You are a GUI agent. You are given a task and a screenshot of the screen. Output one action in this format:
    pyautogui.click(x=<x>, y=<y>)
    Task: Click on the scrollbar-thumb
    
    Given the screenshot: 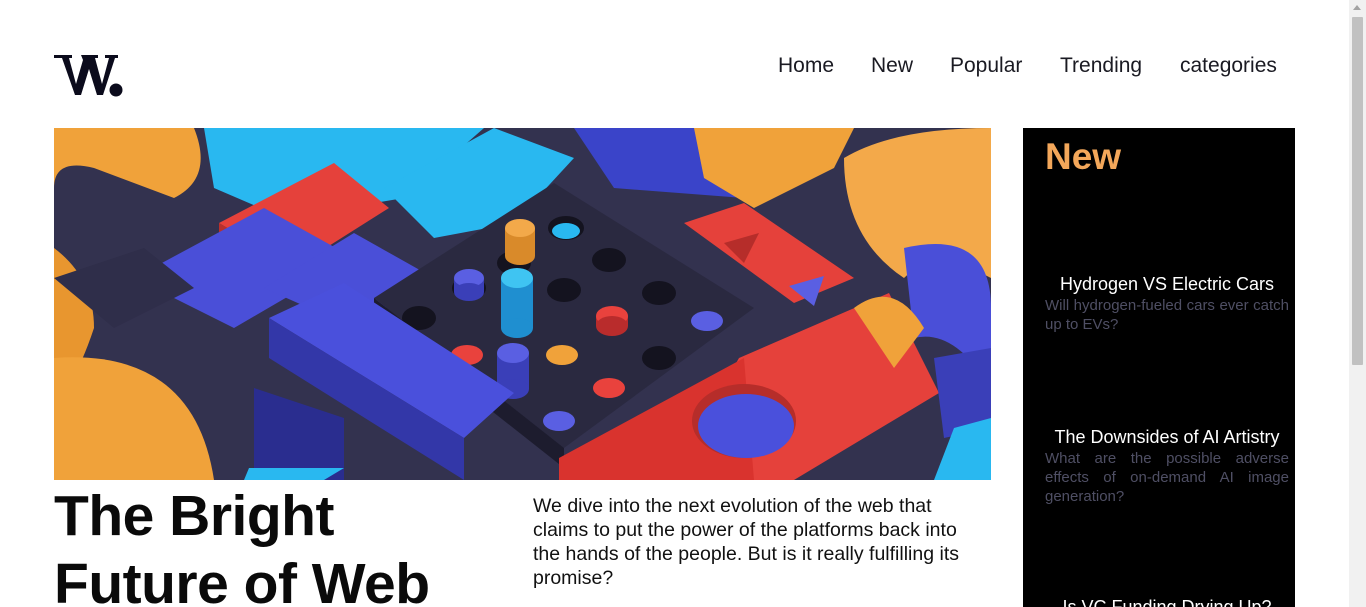 What is the action you would take?
    pyautogui.click(x=1357, y=191)
    